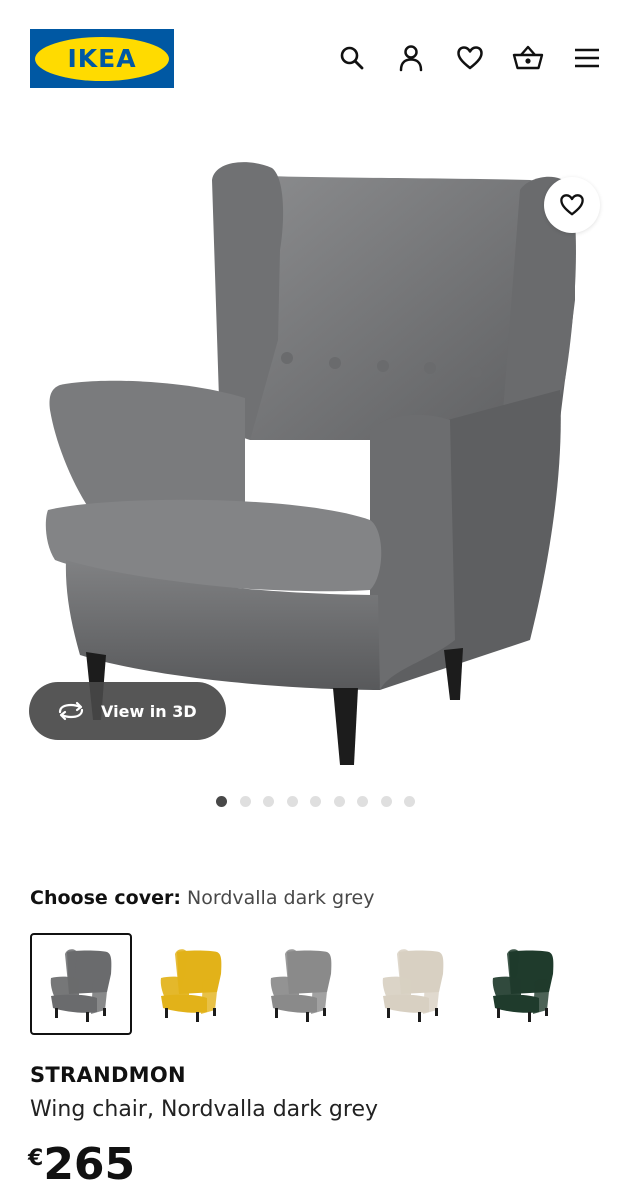 Image resolution: width=632 pixels, height=1200 pixels. Describe the element at coordinates (316, 58) in the screenshot. I see `header: IKEA` at that location.